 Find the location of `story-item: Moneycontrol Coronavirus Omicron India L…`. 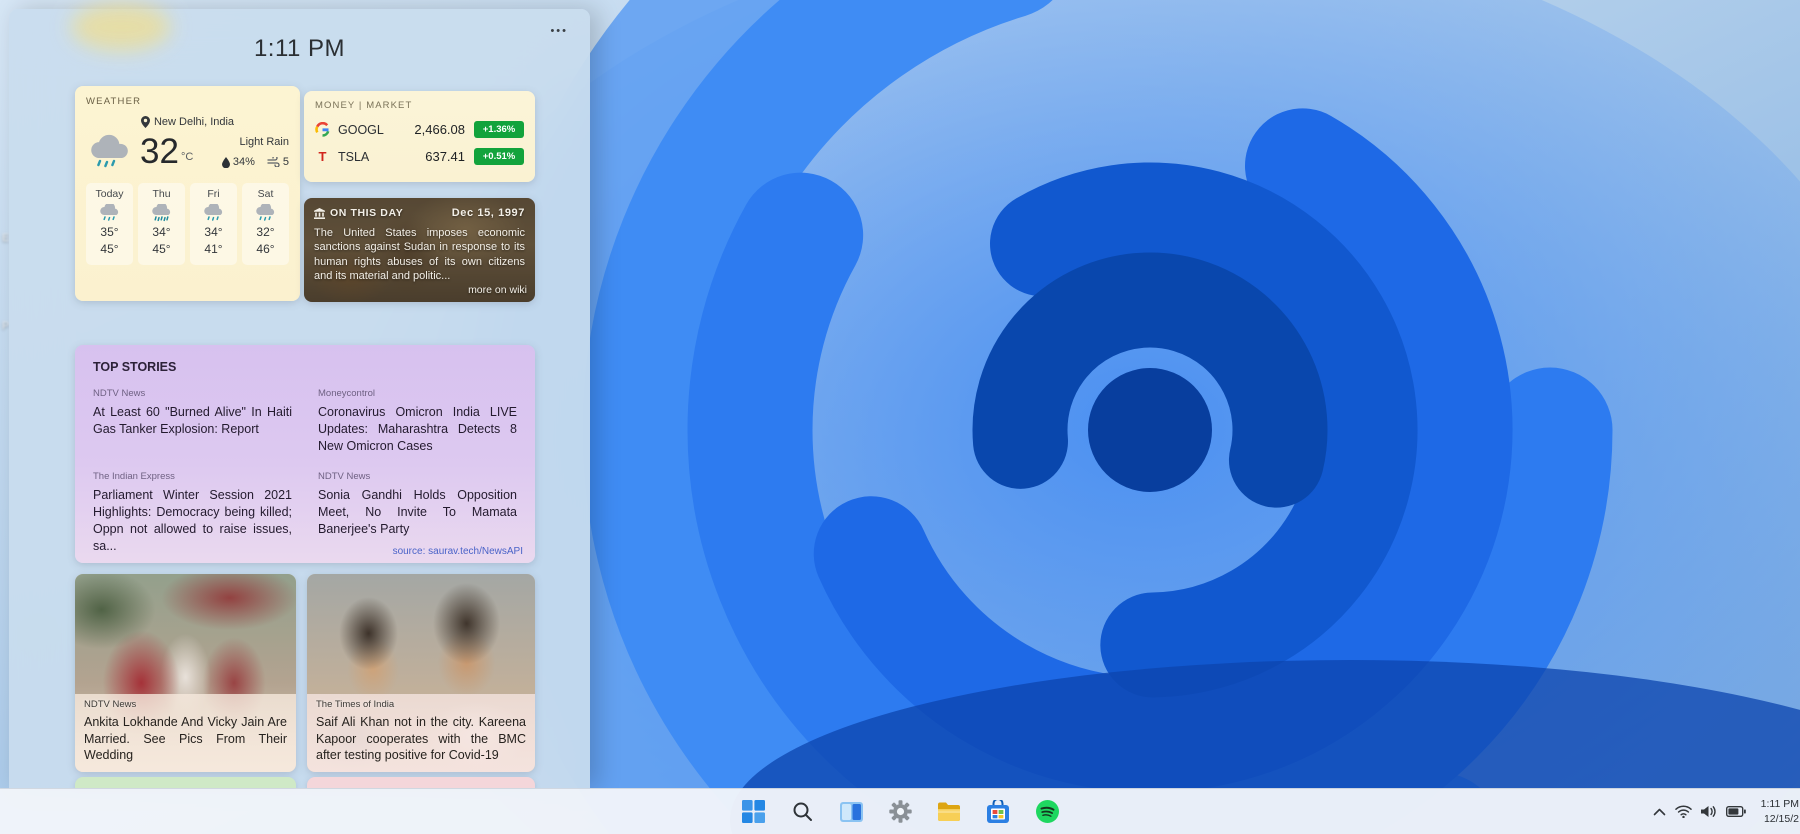

story-item: Moneycontrol Coronavirus Omicron India L… is located at coordinates (417, 421).